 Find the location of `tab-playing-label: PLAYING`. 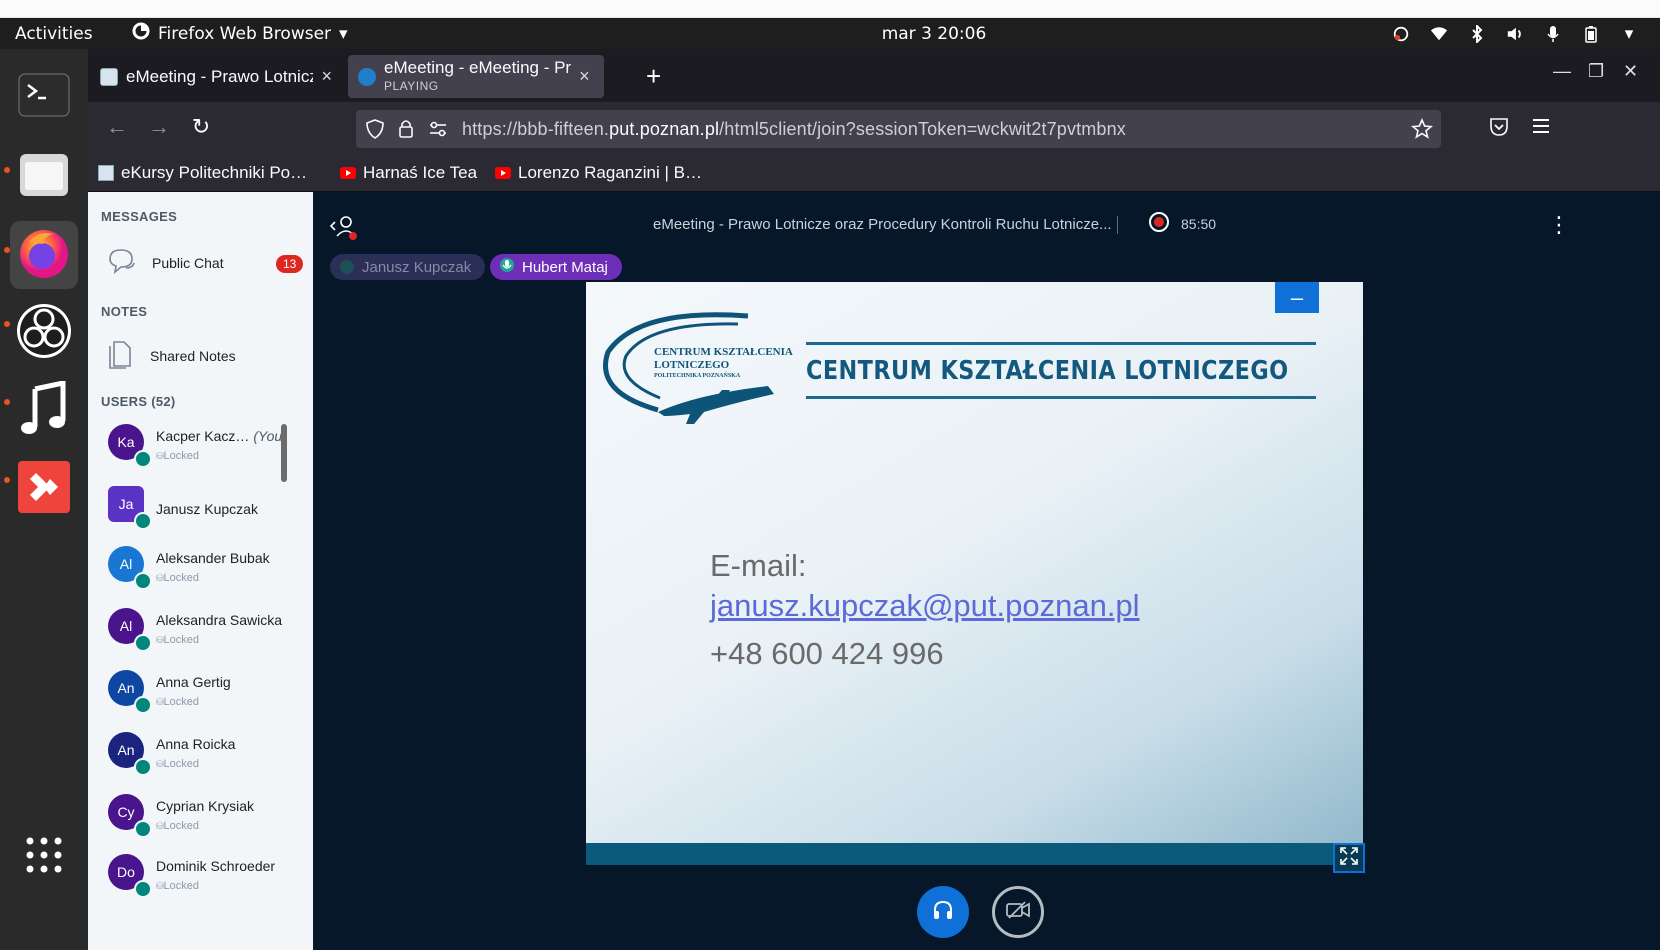

tab-playing-label: PLAYING is located at coordinates (411, 85).